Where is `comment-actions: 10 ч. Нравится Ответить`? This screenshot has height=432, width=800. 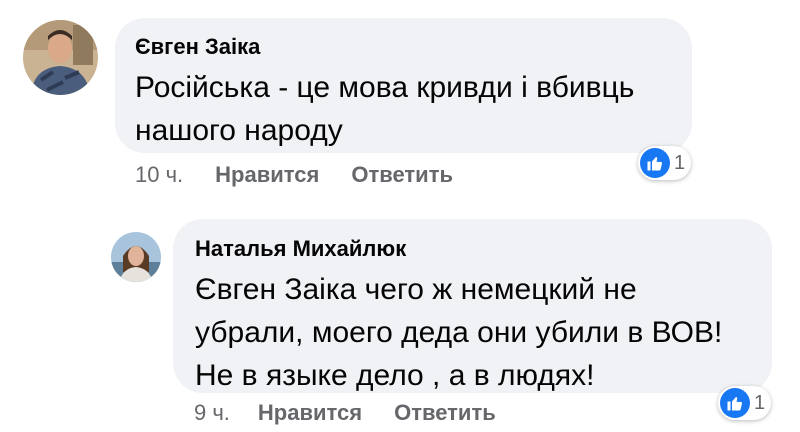
comment-actions: 10 ч. Нравится Ответить is located at coordinates (294, 175).